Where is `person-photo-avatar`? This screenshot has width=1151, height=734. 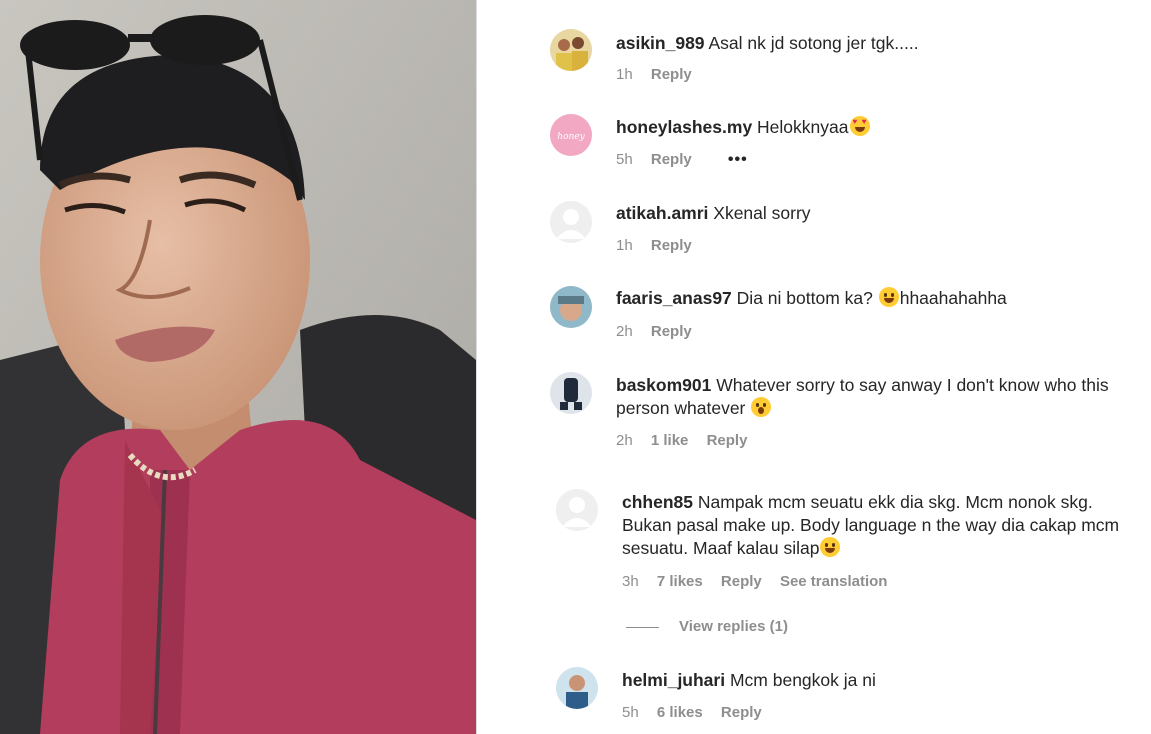 person-photo-avatar is located at coordinates (577, 688).